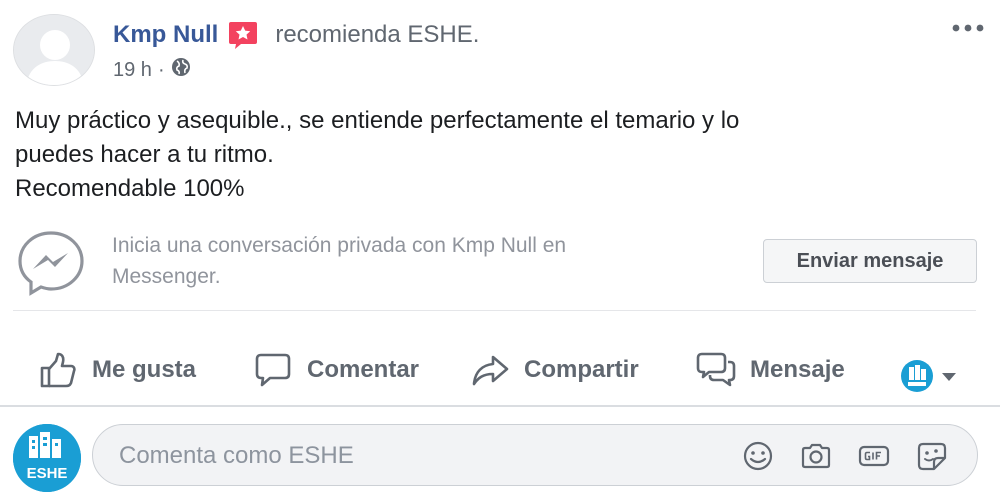 This screenshot has height=500, width=1000. What do you see at coordinates (181, 70) in the screenshot?
I see `globe-icon` at bounding box center [181, 70].